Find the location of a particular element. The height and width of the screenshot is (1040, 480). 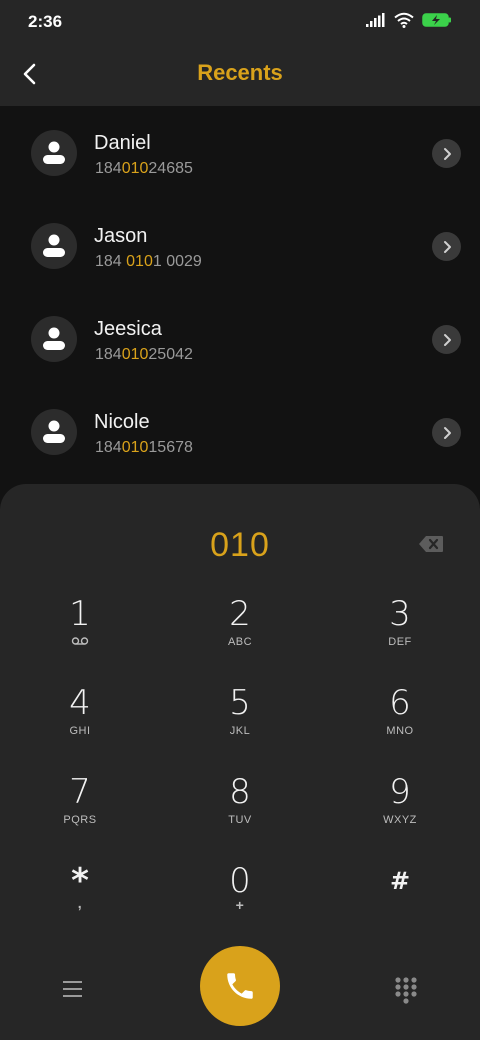

key-letters: ABC is located at coordinates (240, 642).